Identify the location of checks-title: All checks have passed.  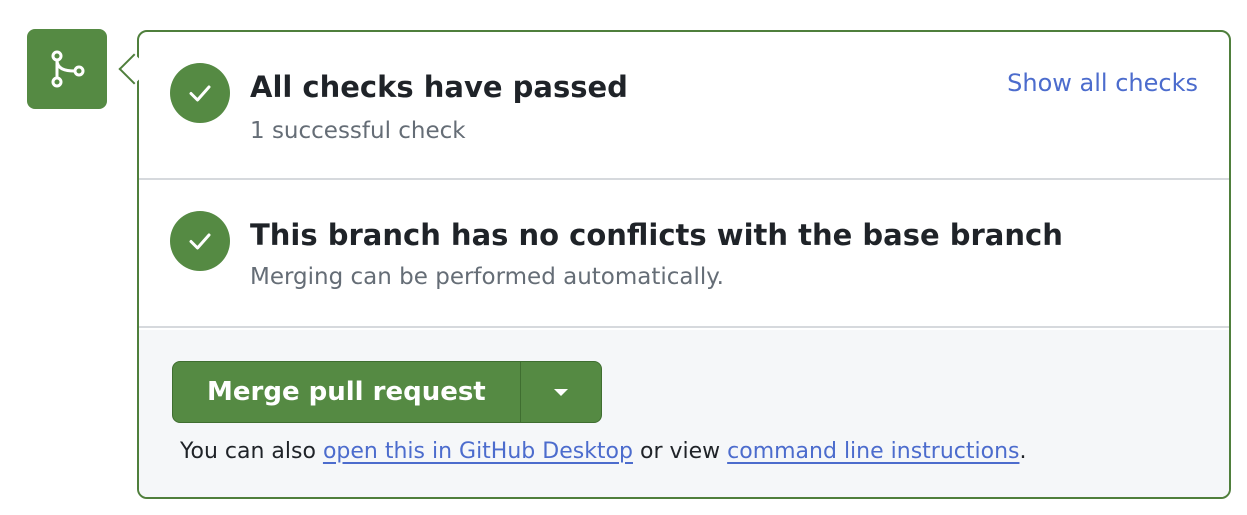
(439, 87).